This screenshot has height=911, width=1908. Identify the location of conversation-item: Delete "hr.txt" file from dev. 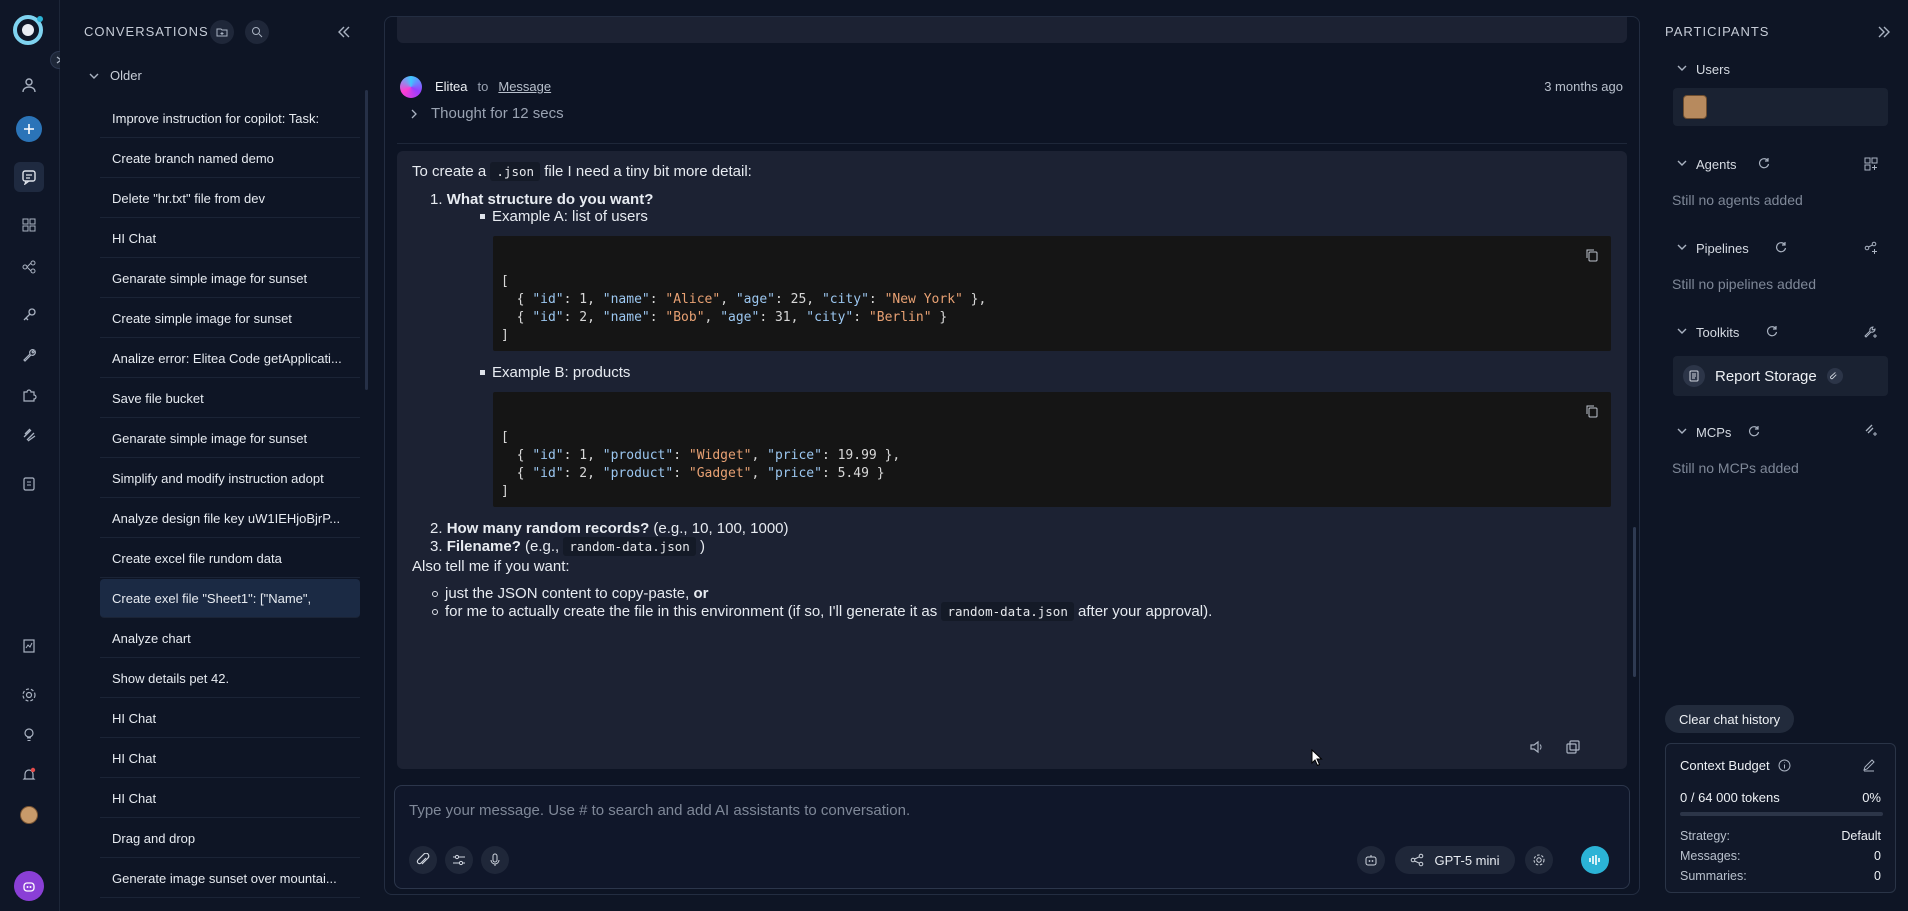
(230, 198).